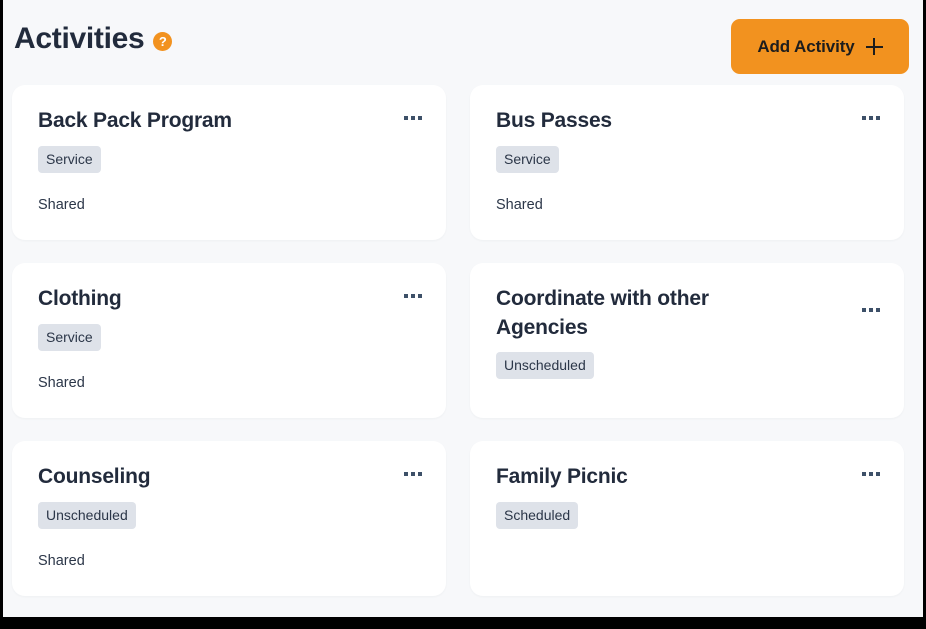 The height and width of the screenshot is (629, 926). Describe the element at coordinates (562, 476) in the screenshot. I see `activity-title: Family Picnic` at that location.